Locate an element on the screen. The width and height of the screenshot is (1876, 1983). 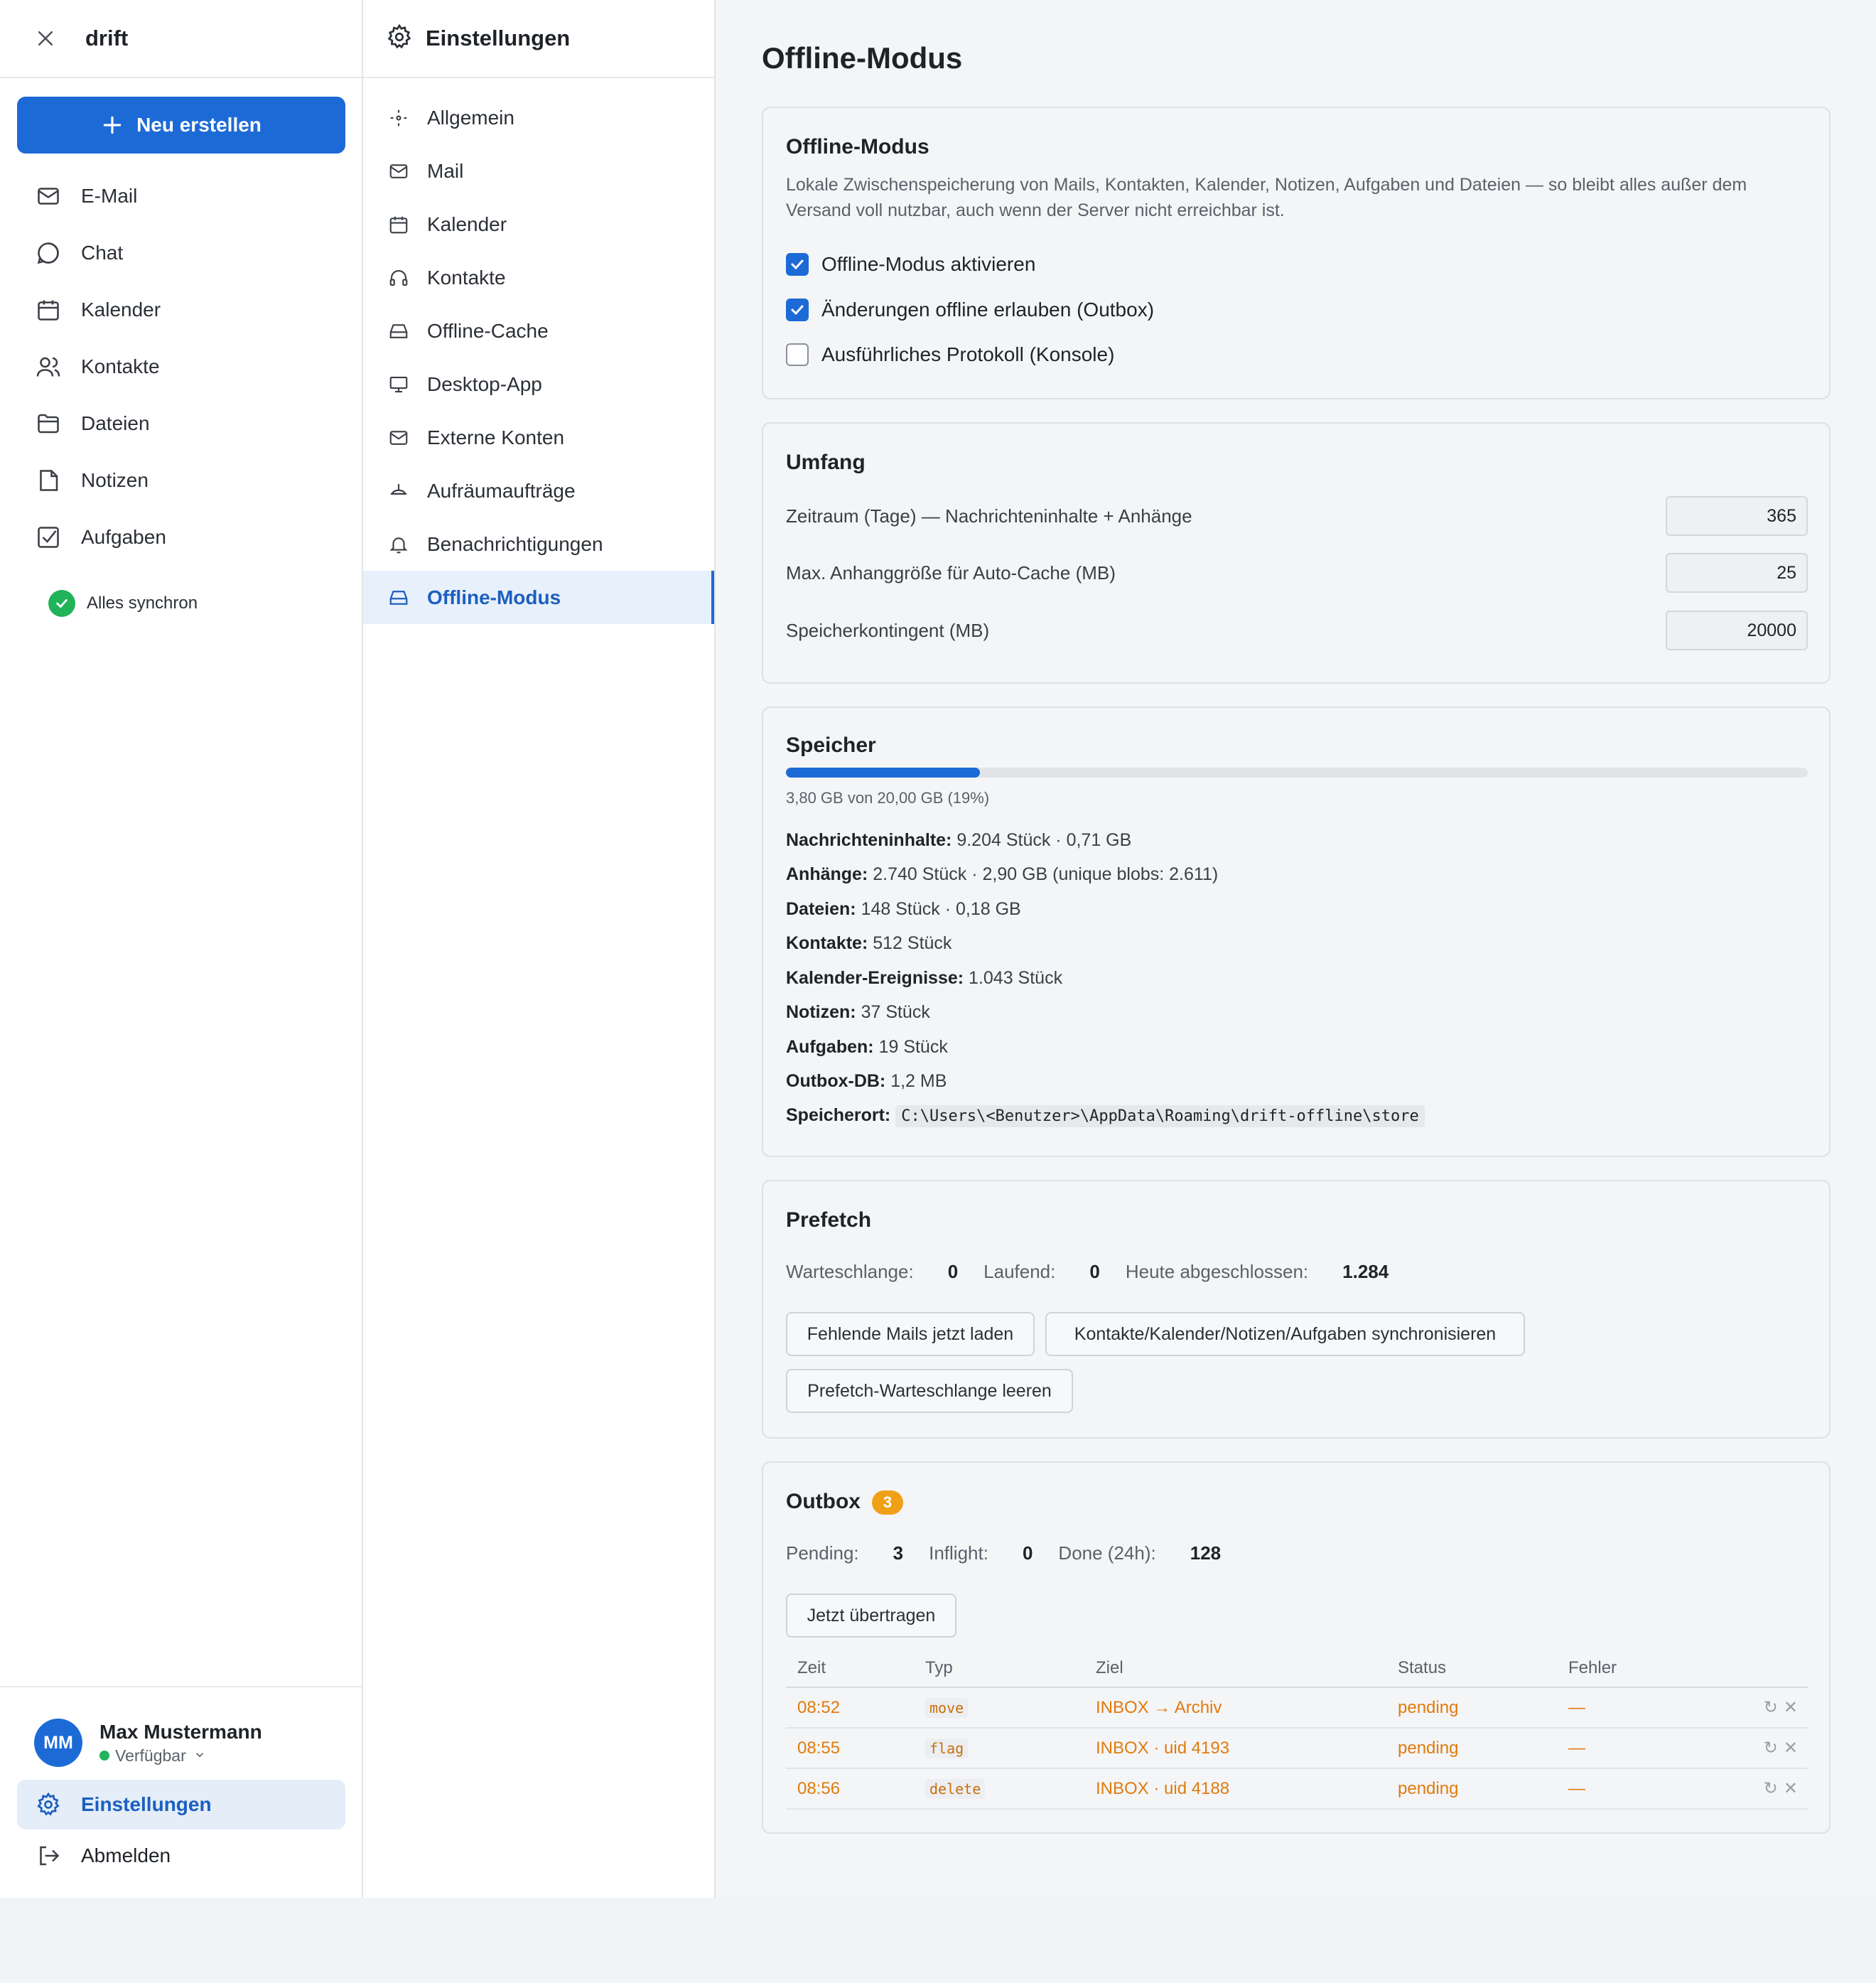
column-header: Ziel is located at coordinates (1235, 1668).